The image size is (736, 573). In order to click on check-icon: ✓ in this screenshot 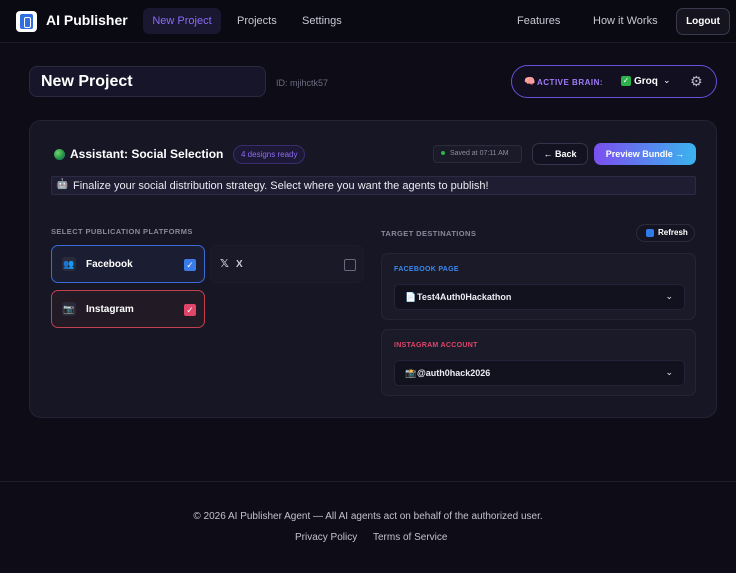, I will do `click(626, 81)`.